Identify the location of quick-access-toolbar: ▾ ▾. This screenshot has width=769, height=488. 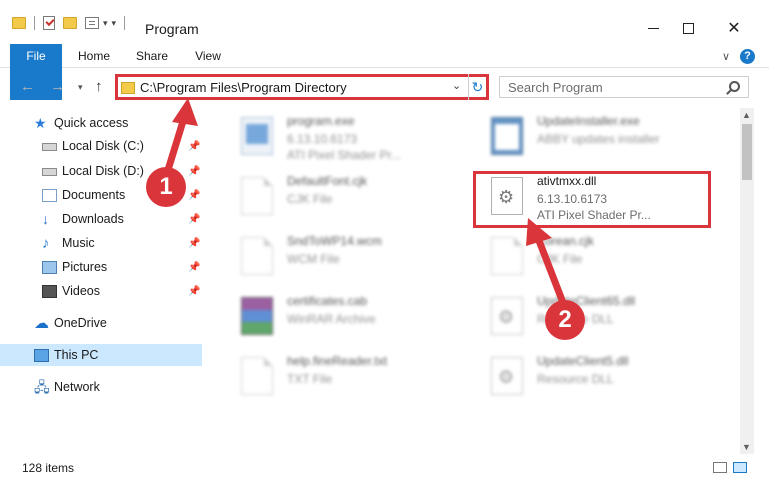
(69, 23).